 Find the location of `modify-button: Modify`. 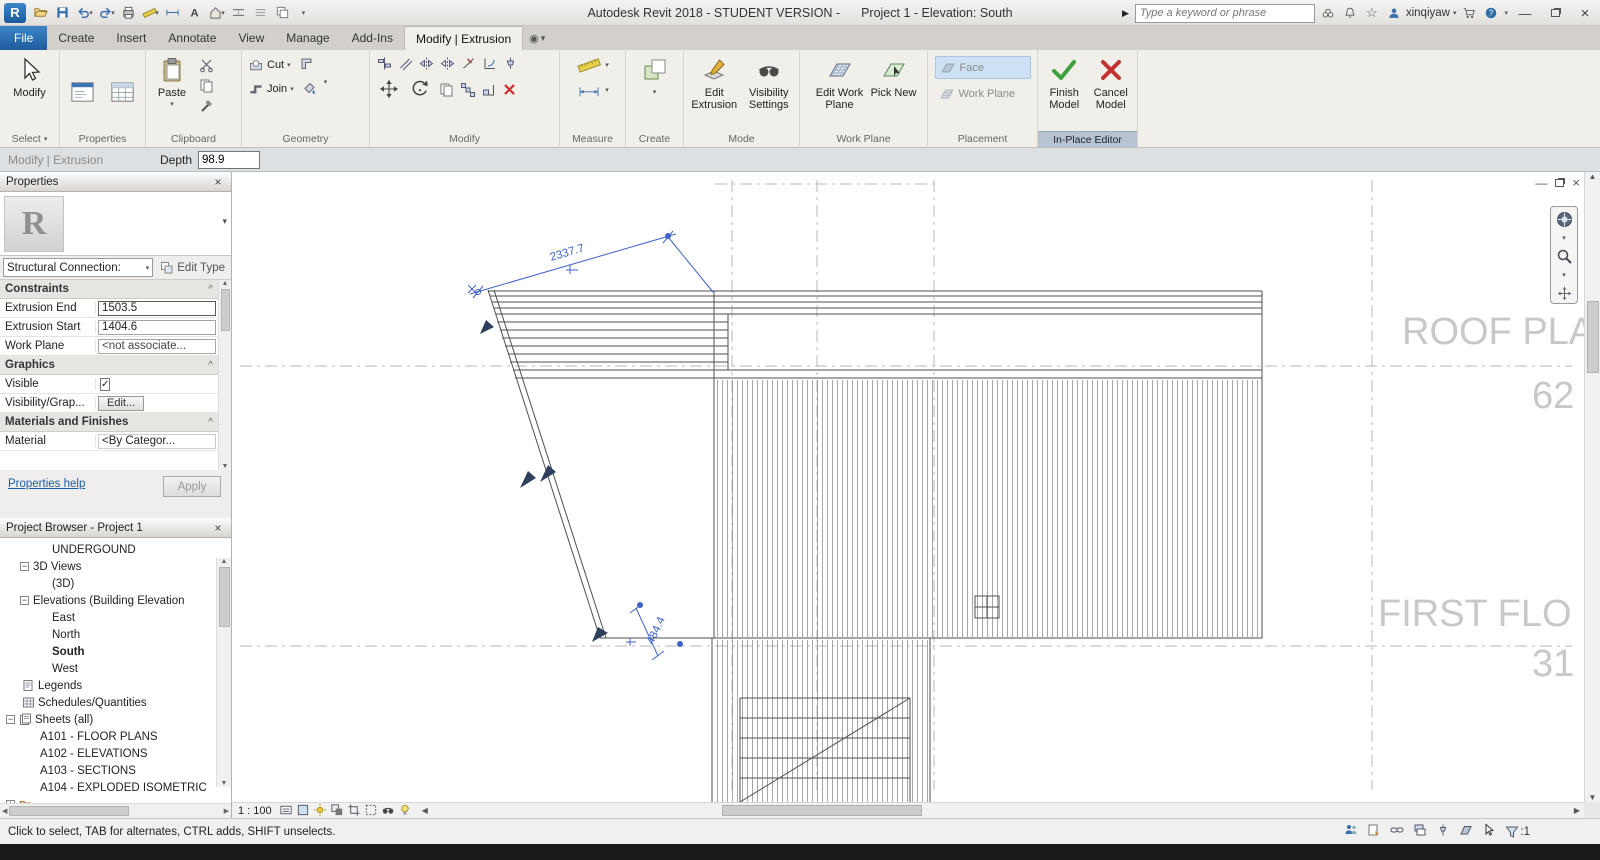

modify-button: Modify is located at coordinates (29, 76).